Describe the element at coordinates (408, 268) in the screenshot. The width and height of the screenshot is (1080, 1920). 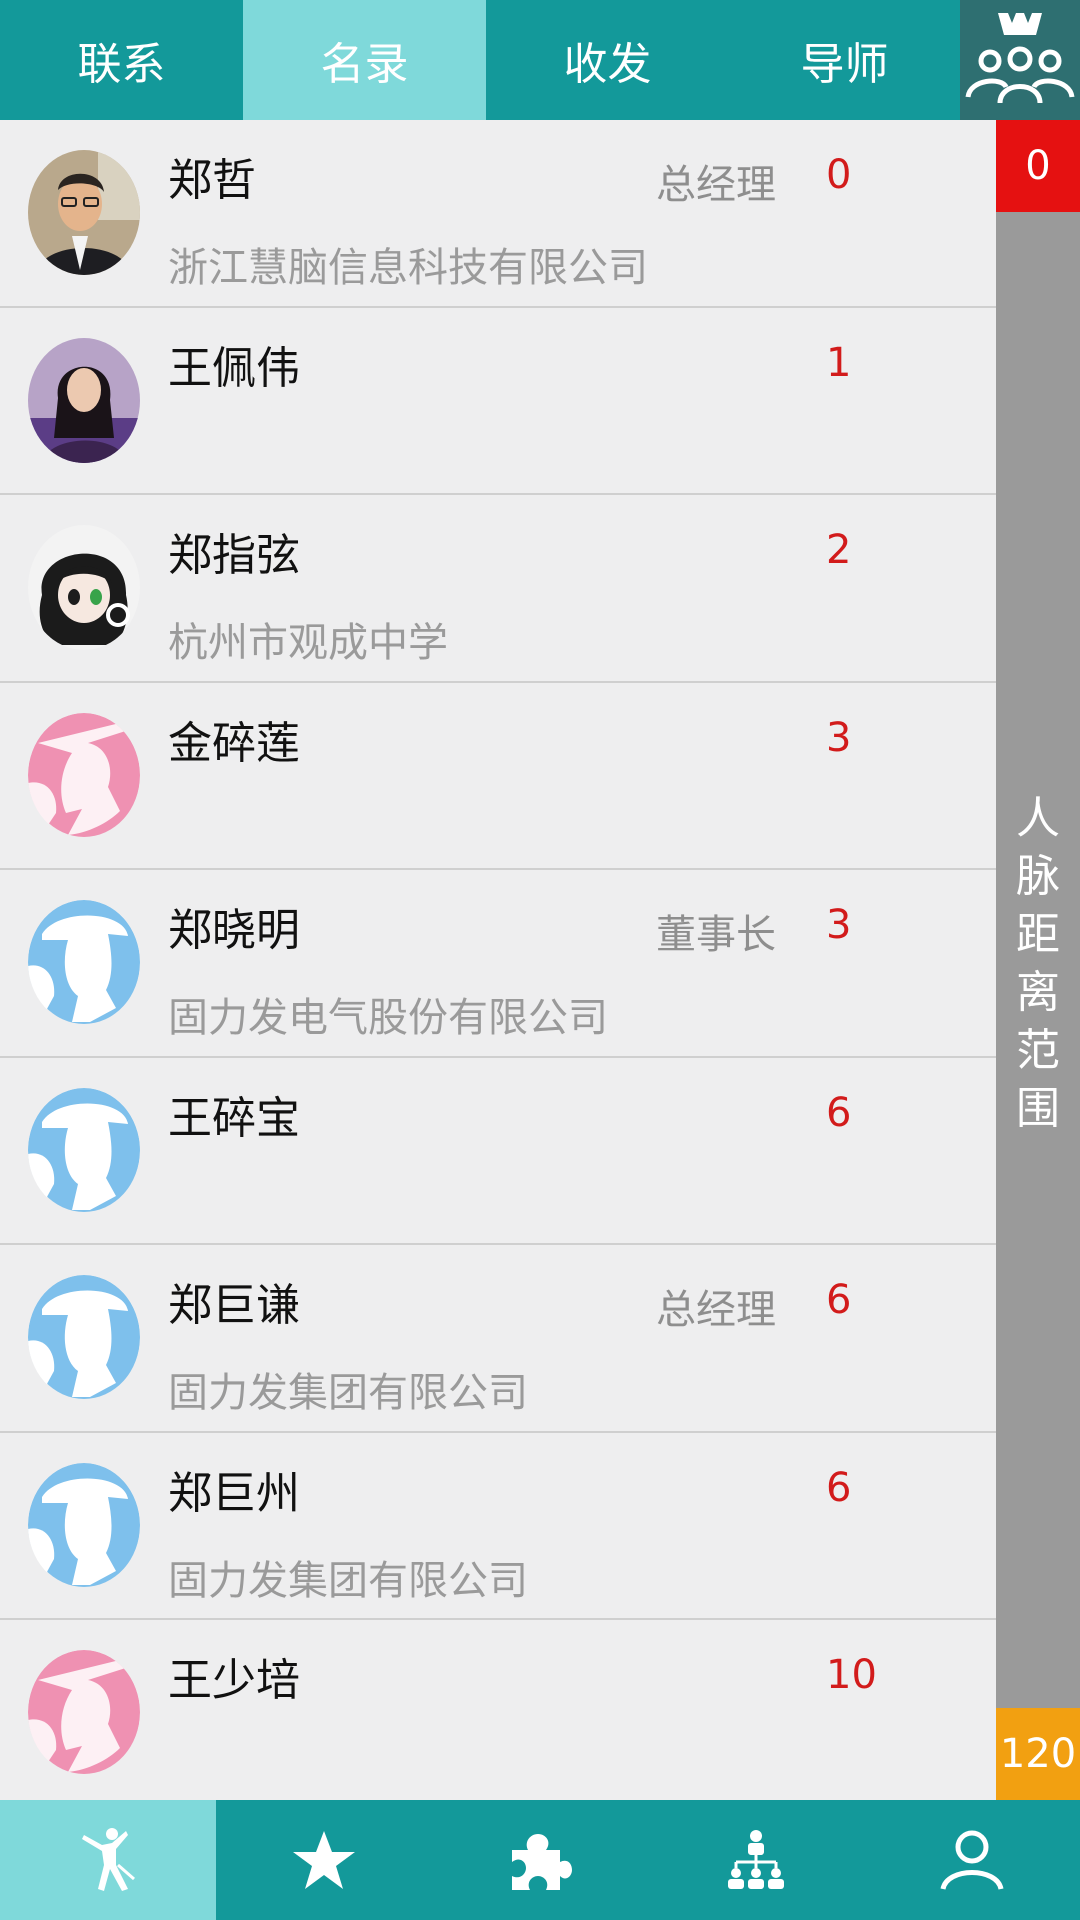
I see `contact-company: 浙江慧脑信息科技有限公司` at that location.